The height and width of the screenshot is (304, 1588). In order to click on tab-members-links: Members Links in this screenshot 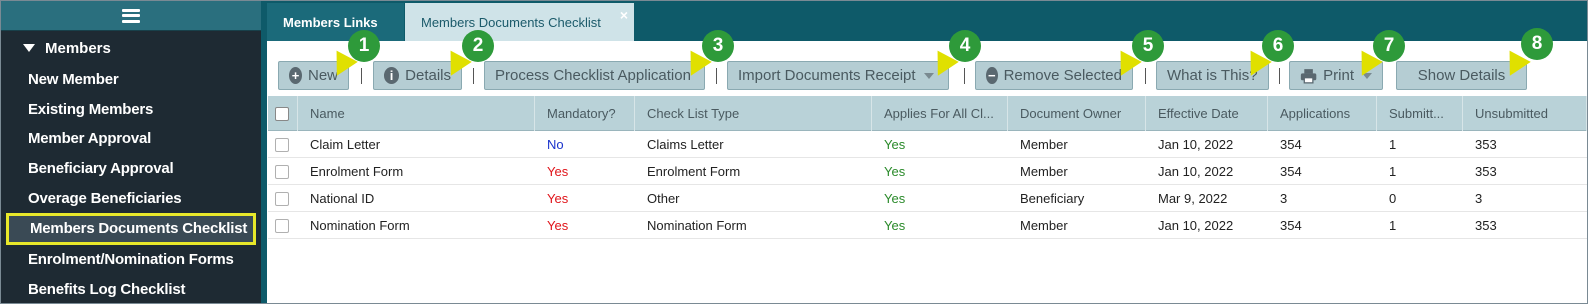, I will do `click(335, 22)`.